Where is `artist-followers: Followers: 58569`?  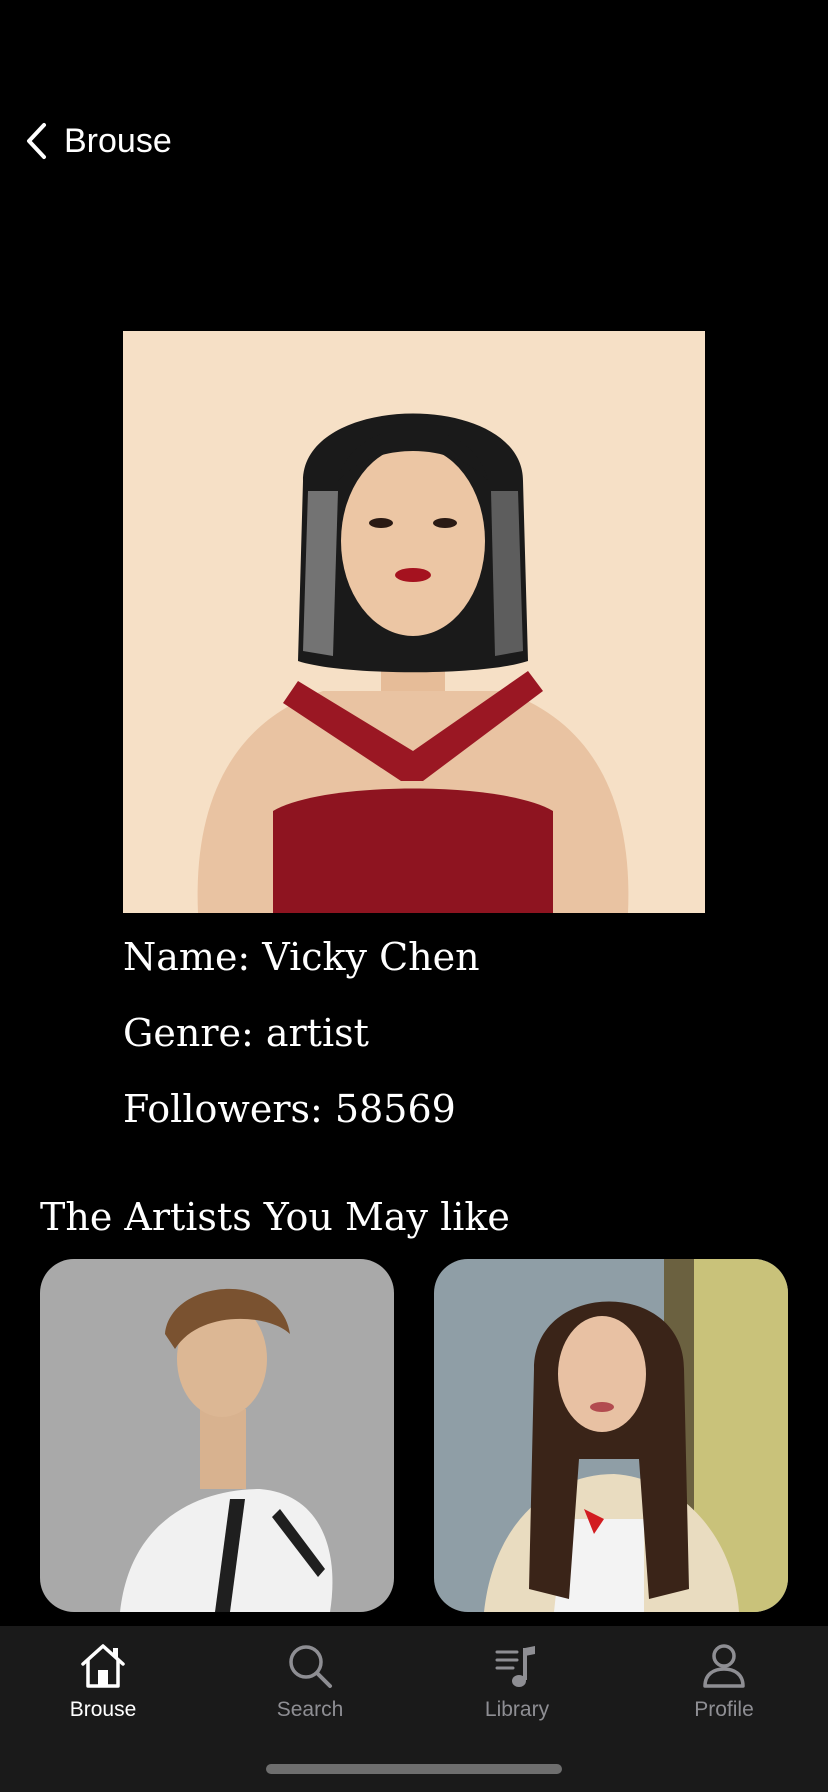
artist-followers: Followers: 58569 is located at coordinates (289, 1109).